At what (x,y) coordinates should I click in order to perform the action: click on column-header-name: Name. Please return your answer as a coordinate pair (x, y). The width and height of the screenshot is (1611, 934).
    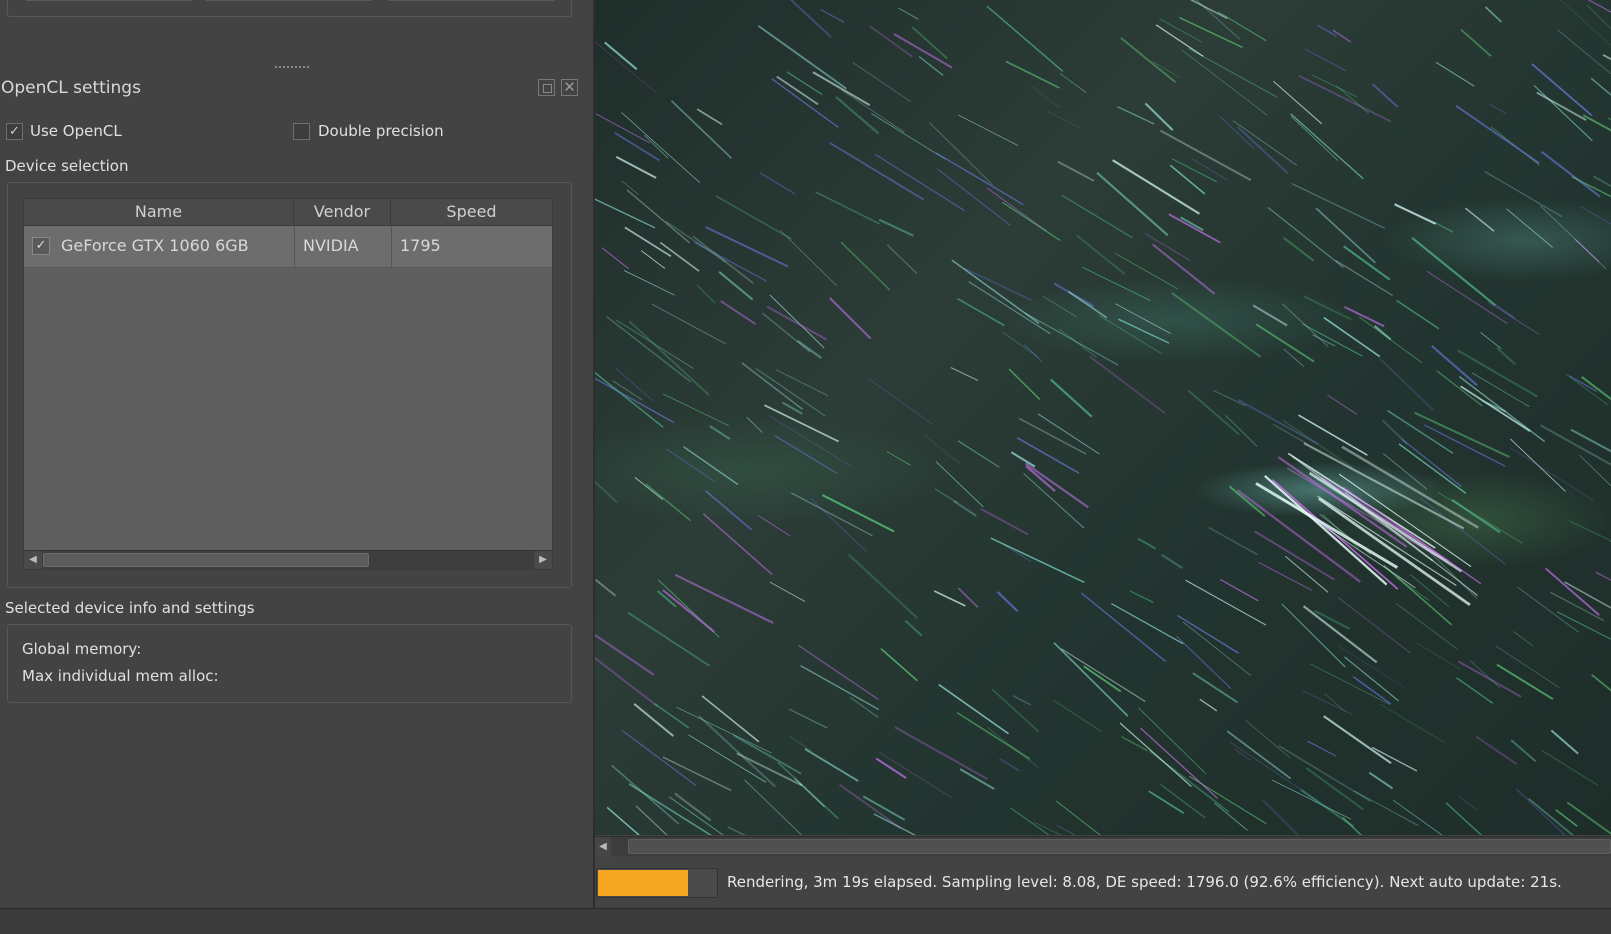
    Looking at the image, I should click on (159, 212).